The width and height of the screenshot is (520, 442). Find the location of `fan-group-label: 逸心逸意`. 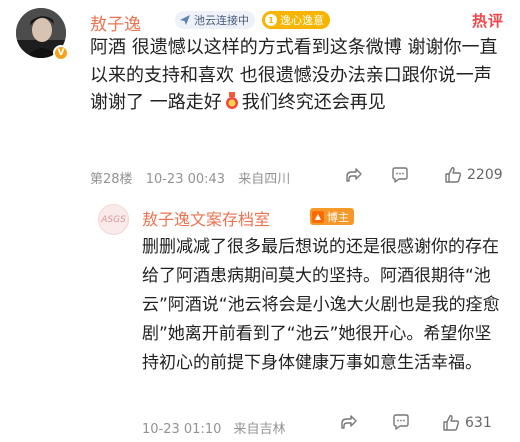

fan-group-label: 逸心逸意 is located at coordinates (302, 20).